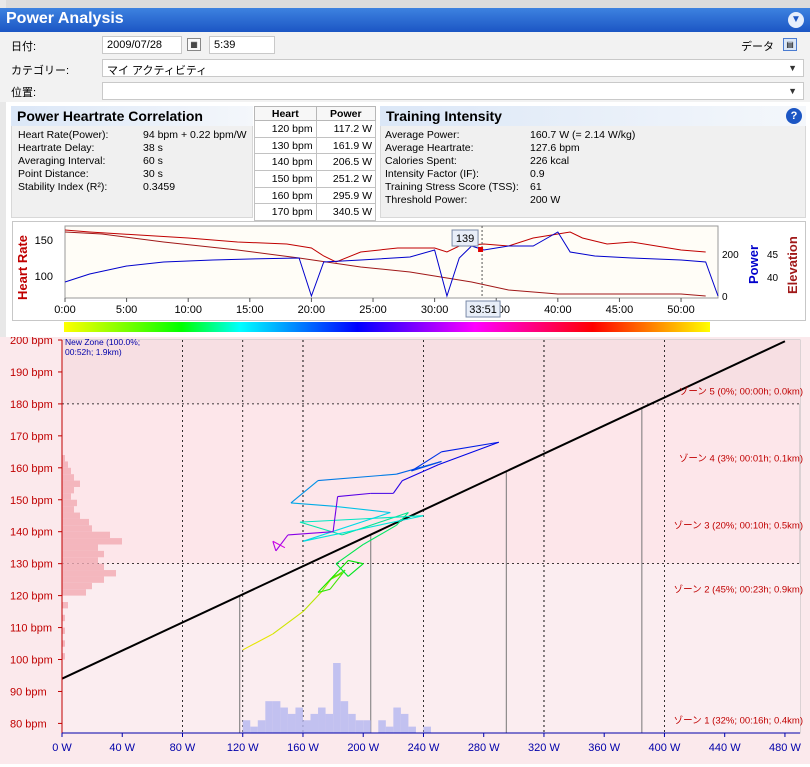 The image size is (810, 767). Describe the element at coordinates (373, 310) in the screenshot. I see `time-tick-label: 25:00` at that location.